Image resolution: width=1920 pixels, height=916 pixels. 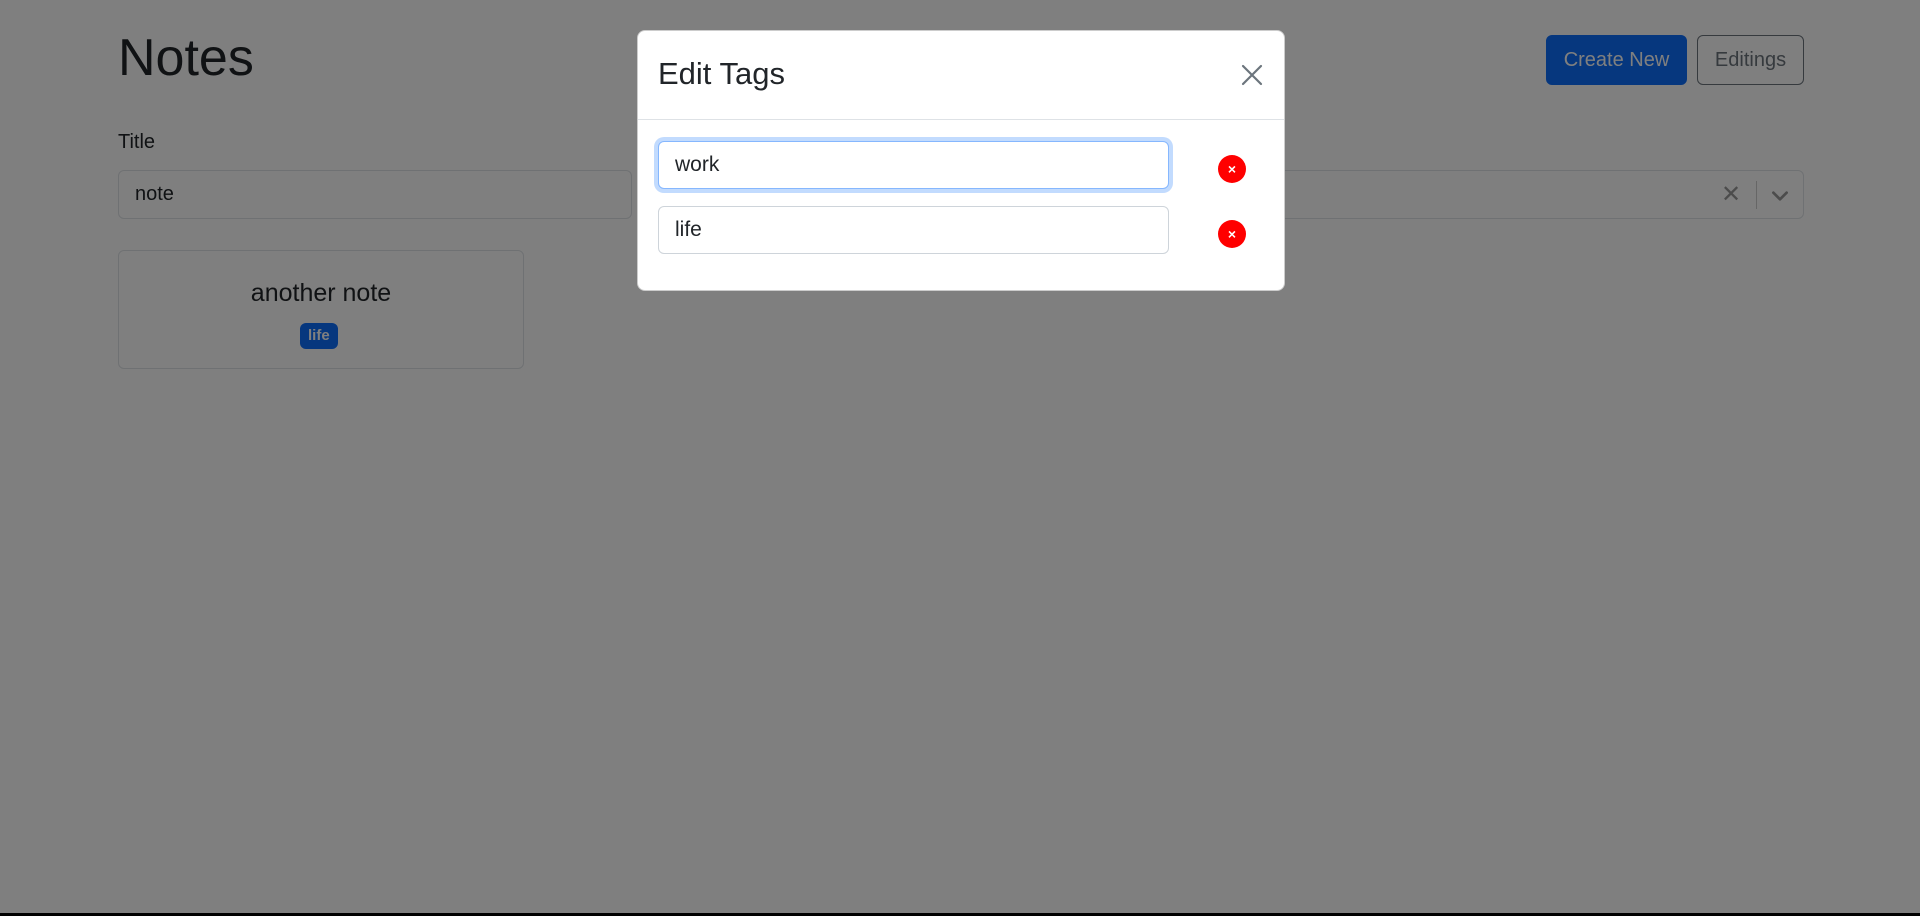 I want to click on close-icon, so click(x=1252, y=75).